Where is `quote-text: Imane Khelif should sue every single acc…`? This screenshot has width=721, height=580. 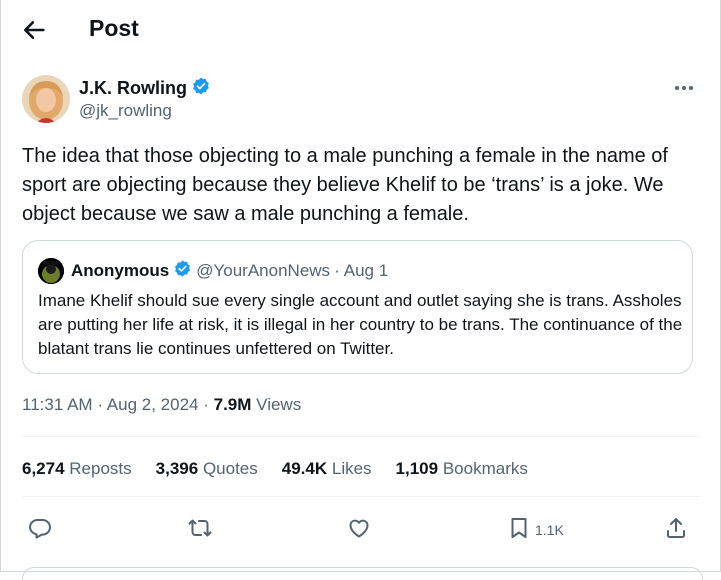 quote-text: Imane Khelif should sue every single acc… is located at coordinates (360, 324).